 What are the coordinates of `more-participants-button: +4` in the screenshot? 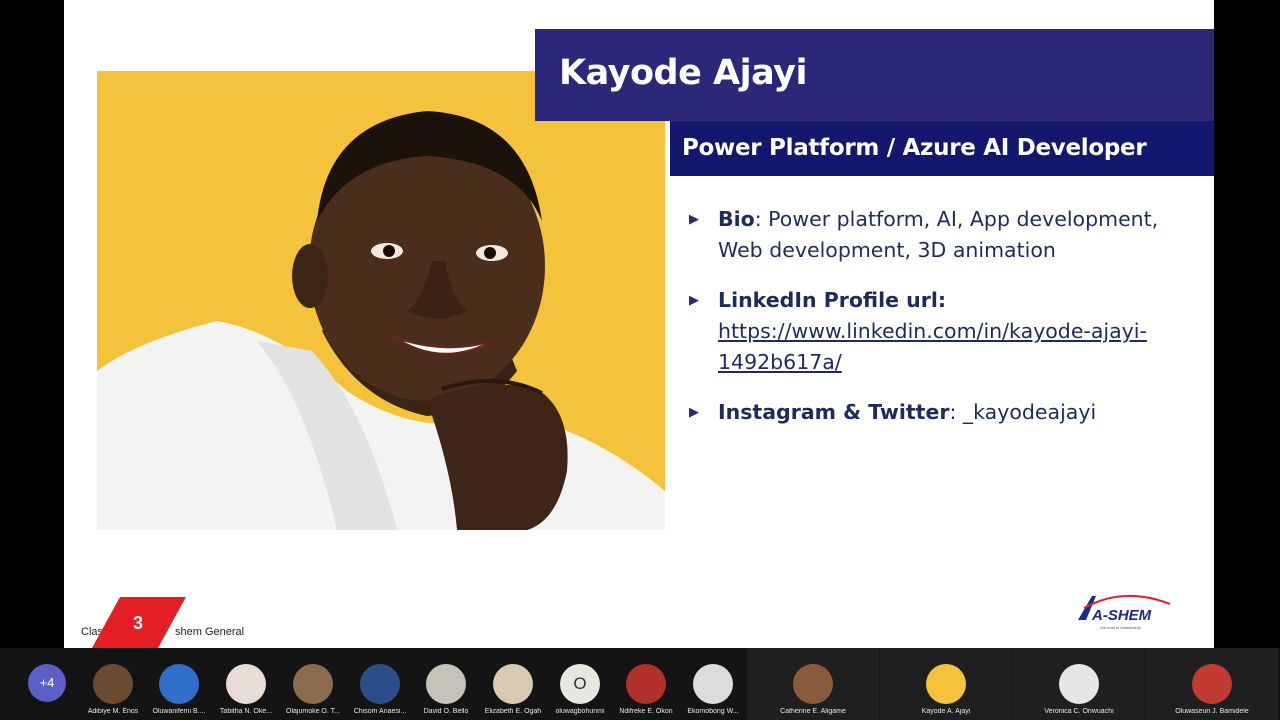 It's located at (47, 683).